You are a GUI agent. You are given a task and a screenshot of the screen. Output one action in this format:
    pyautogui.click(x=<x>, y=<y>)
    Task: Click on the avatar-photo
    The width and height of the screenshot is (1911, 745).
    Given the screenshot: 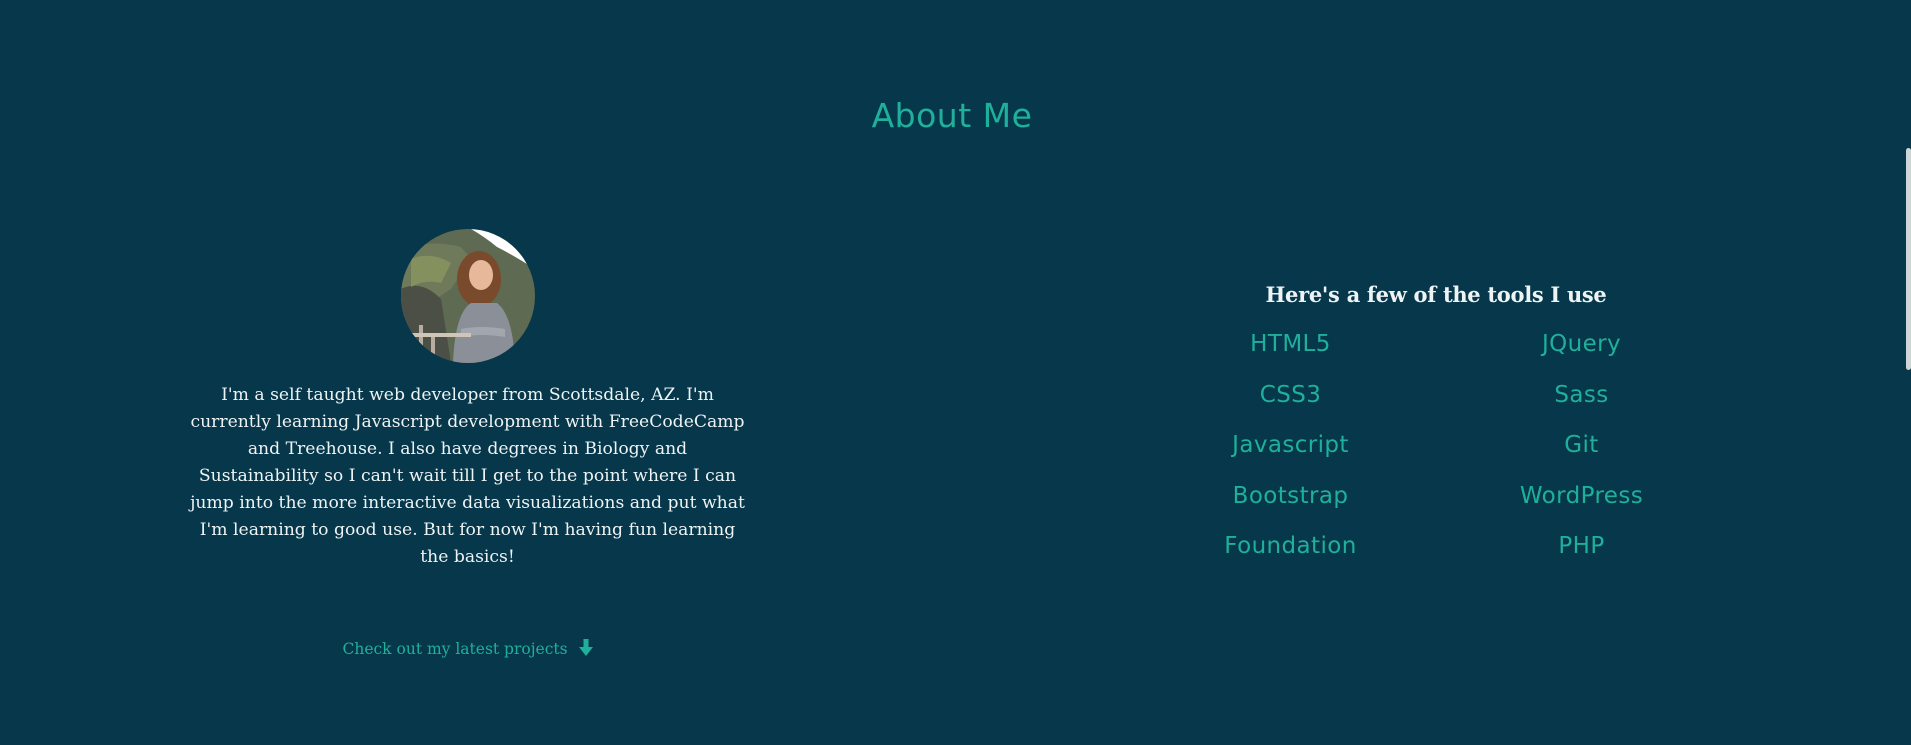 What is the action you would take?
    pyautogui.click(x=467, y=296)
    